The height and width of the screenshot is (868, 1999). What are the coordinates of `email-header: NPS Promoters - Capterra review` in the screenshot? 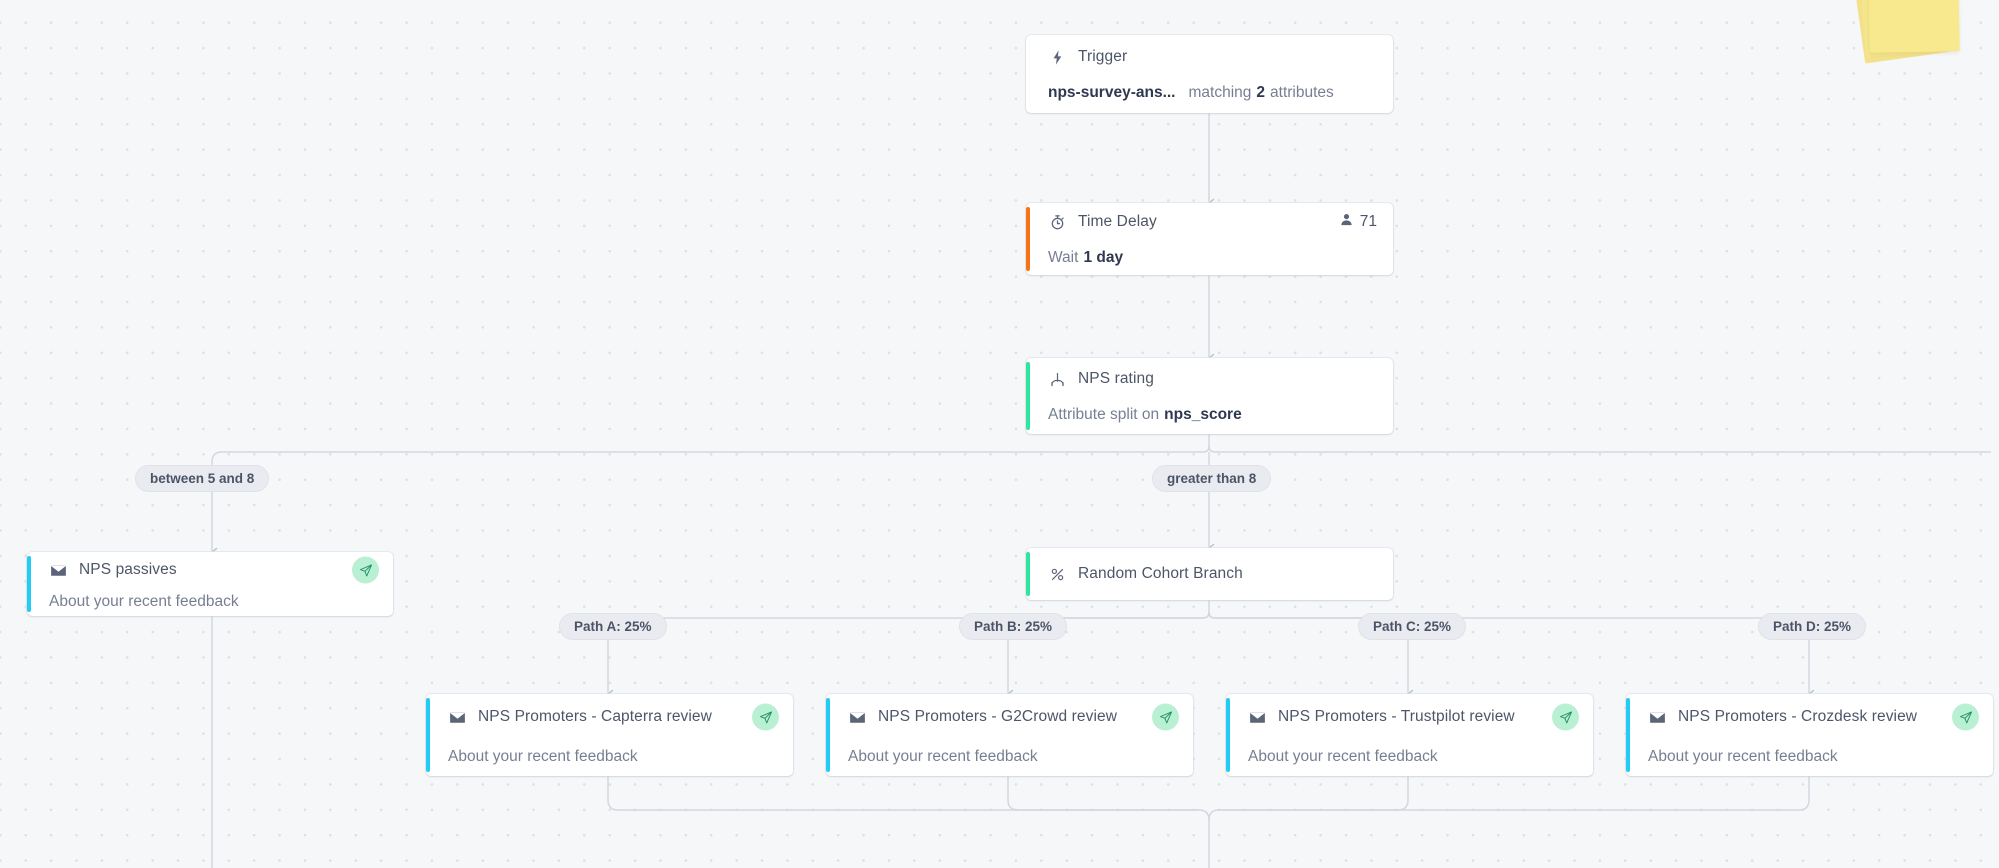 It's located at (609, 717).